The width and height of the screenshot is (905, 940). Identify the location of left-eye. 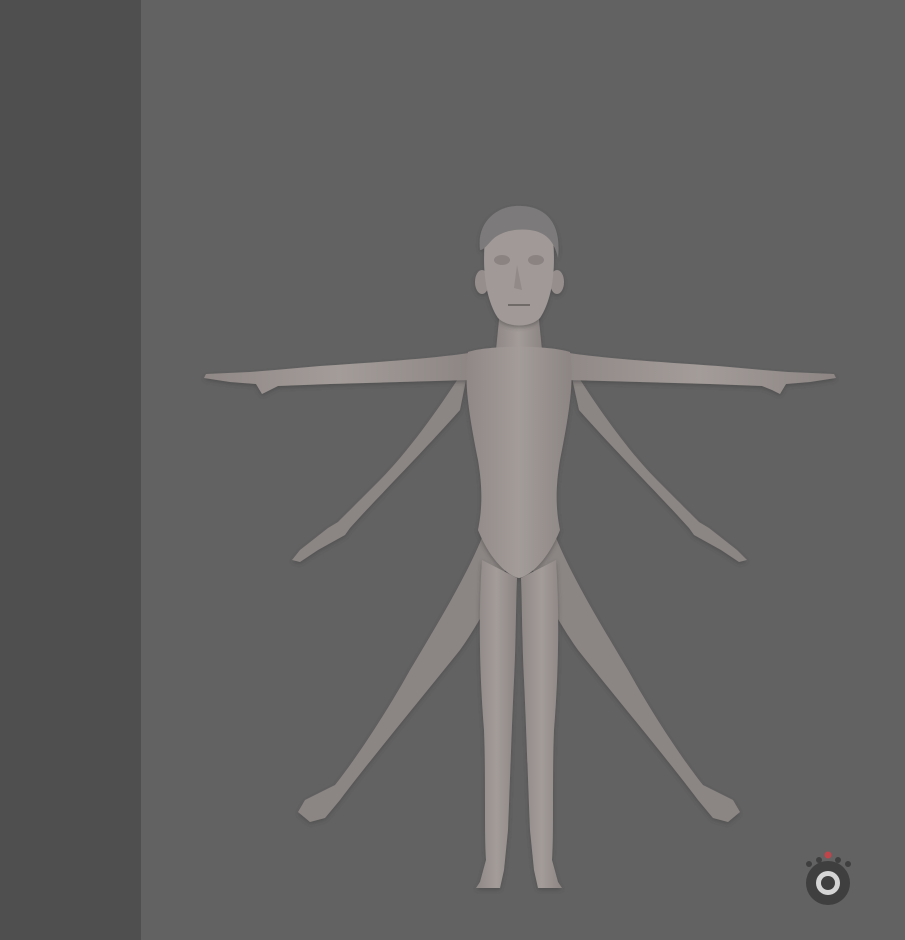
(502, 260).